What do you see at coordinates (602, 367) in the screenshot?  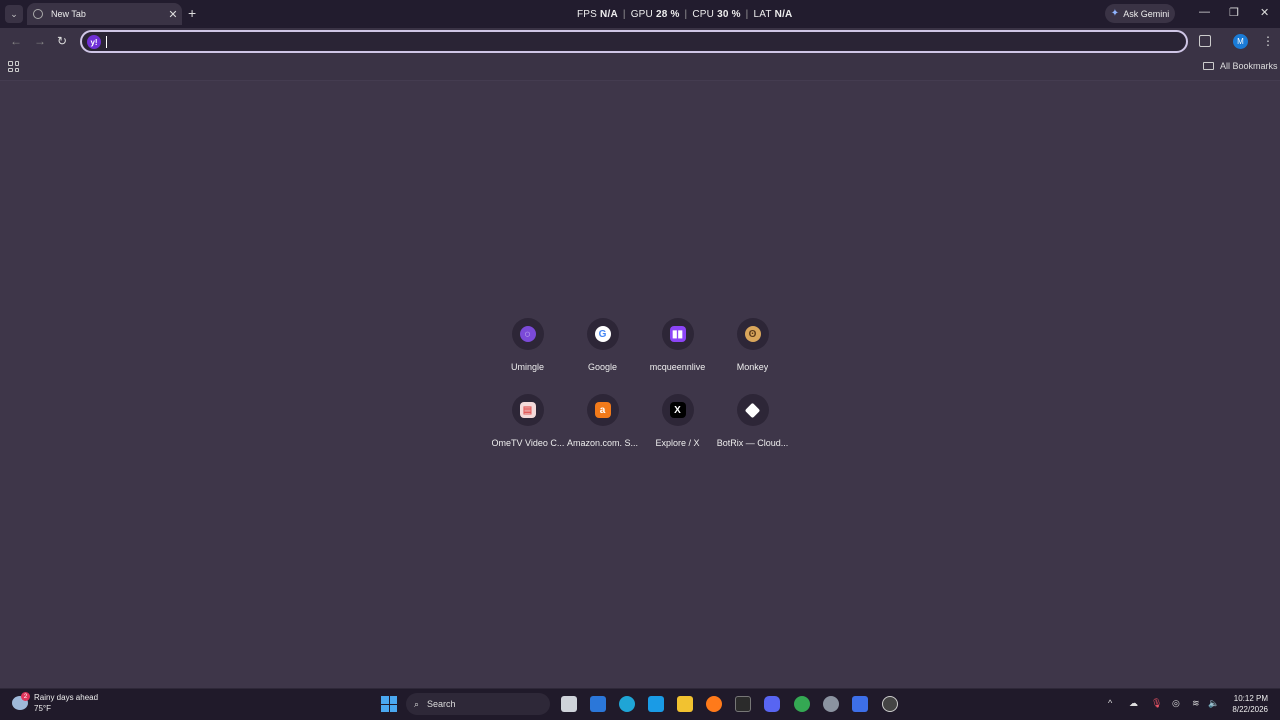 I see `shortcut-label: Google` at bounding box center [602, 367].